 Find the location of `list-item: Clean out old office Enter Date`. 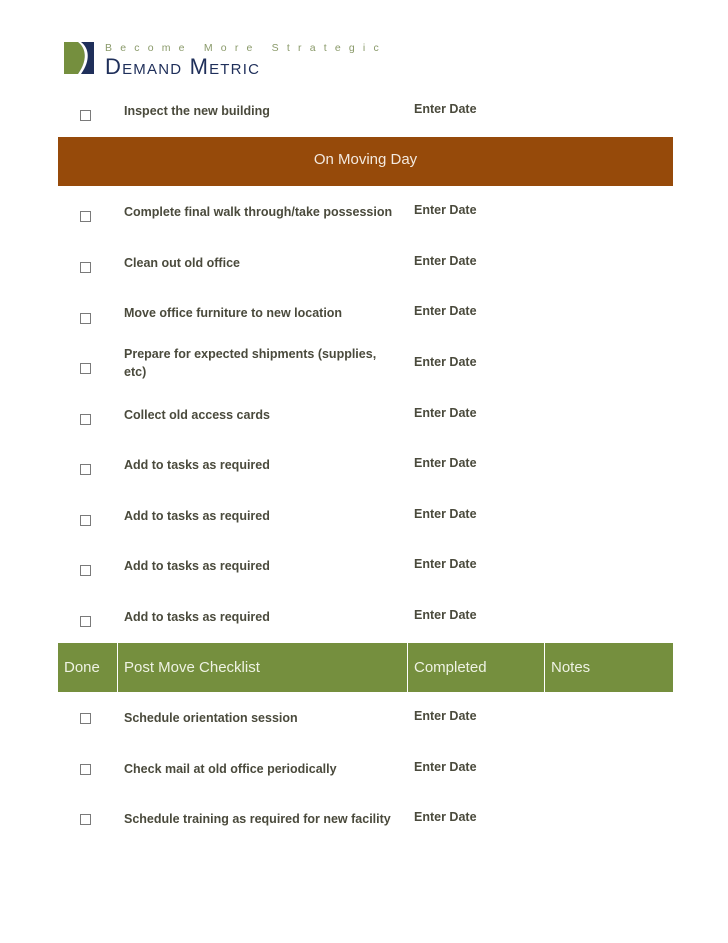

list-item: Clean out old office Enter Date is located at coordinates (365, 269).